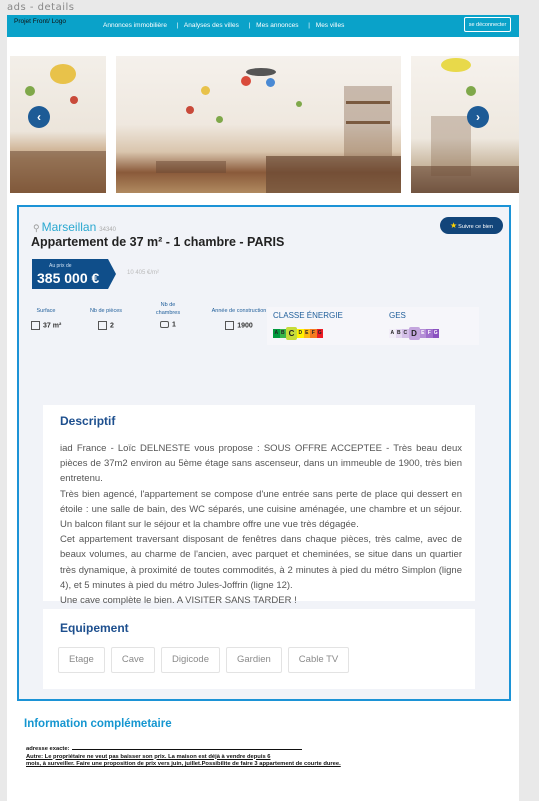 The width and height of the screenshot is (539, 801). I want to click on feature-label: Surface, so click(46, 311).